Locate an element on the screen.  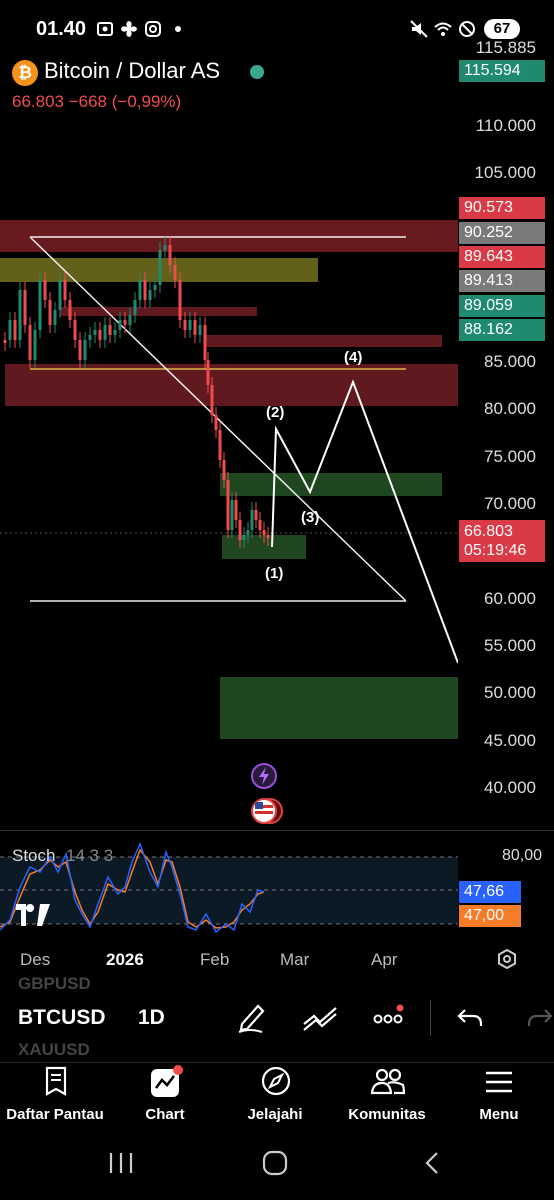
more-tools-icon is located at coordinates (390, 1016).